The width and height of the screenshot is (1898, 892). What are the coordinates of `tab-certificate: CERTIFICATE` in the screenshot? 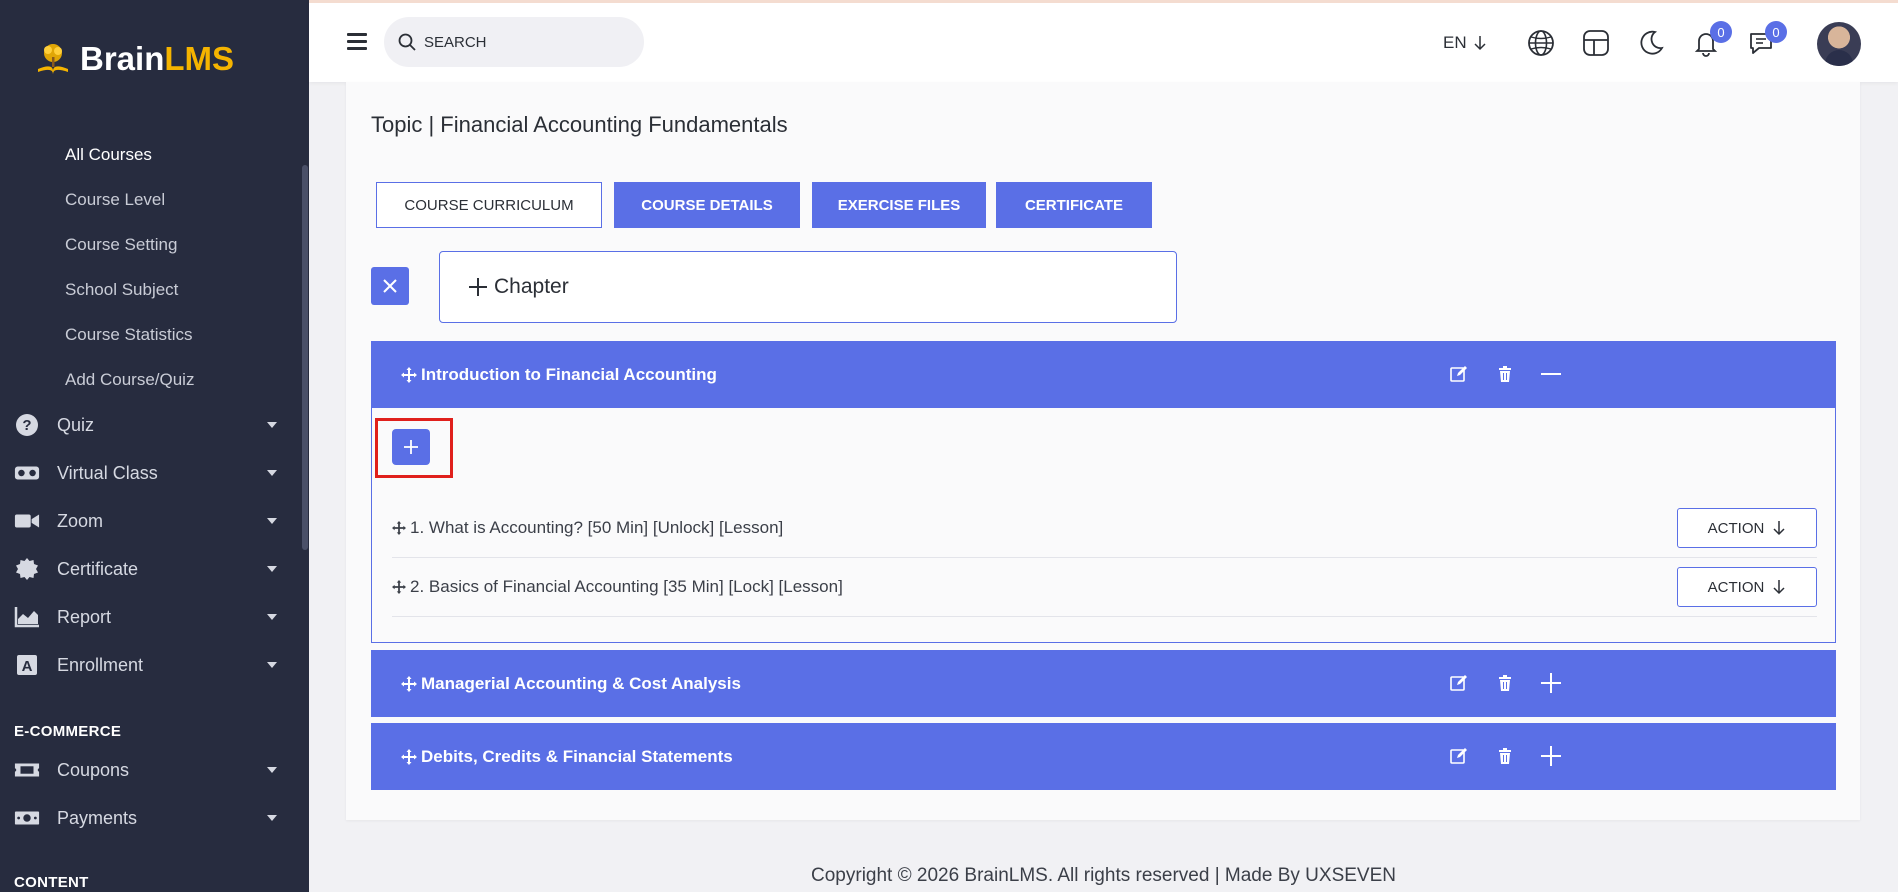 It's located at (1074, 205).